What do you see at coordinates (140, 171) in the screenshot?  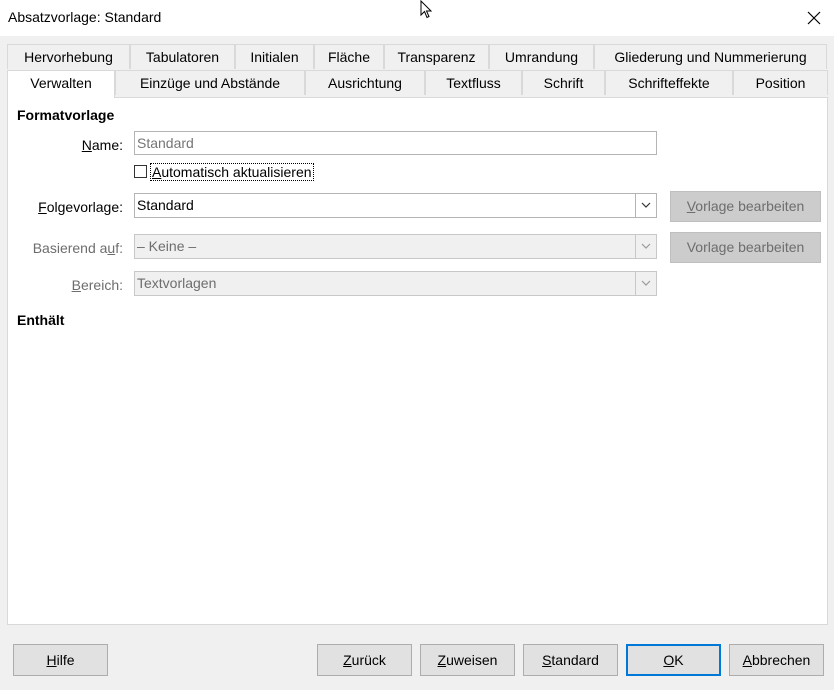 I see `auto-update-checkbox` at bounding box center [140, 171].